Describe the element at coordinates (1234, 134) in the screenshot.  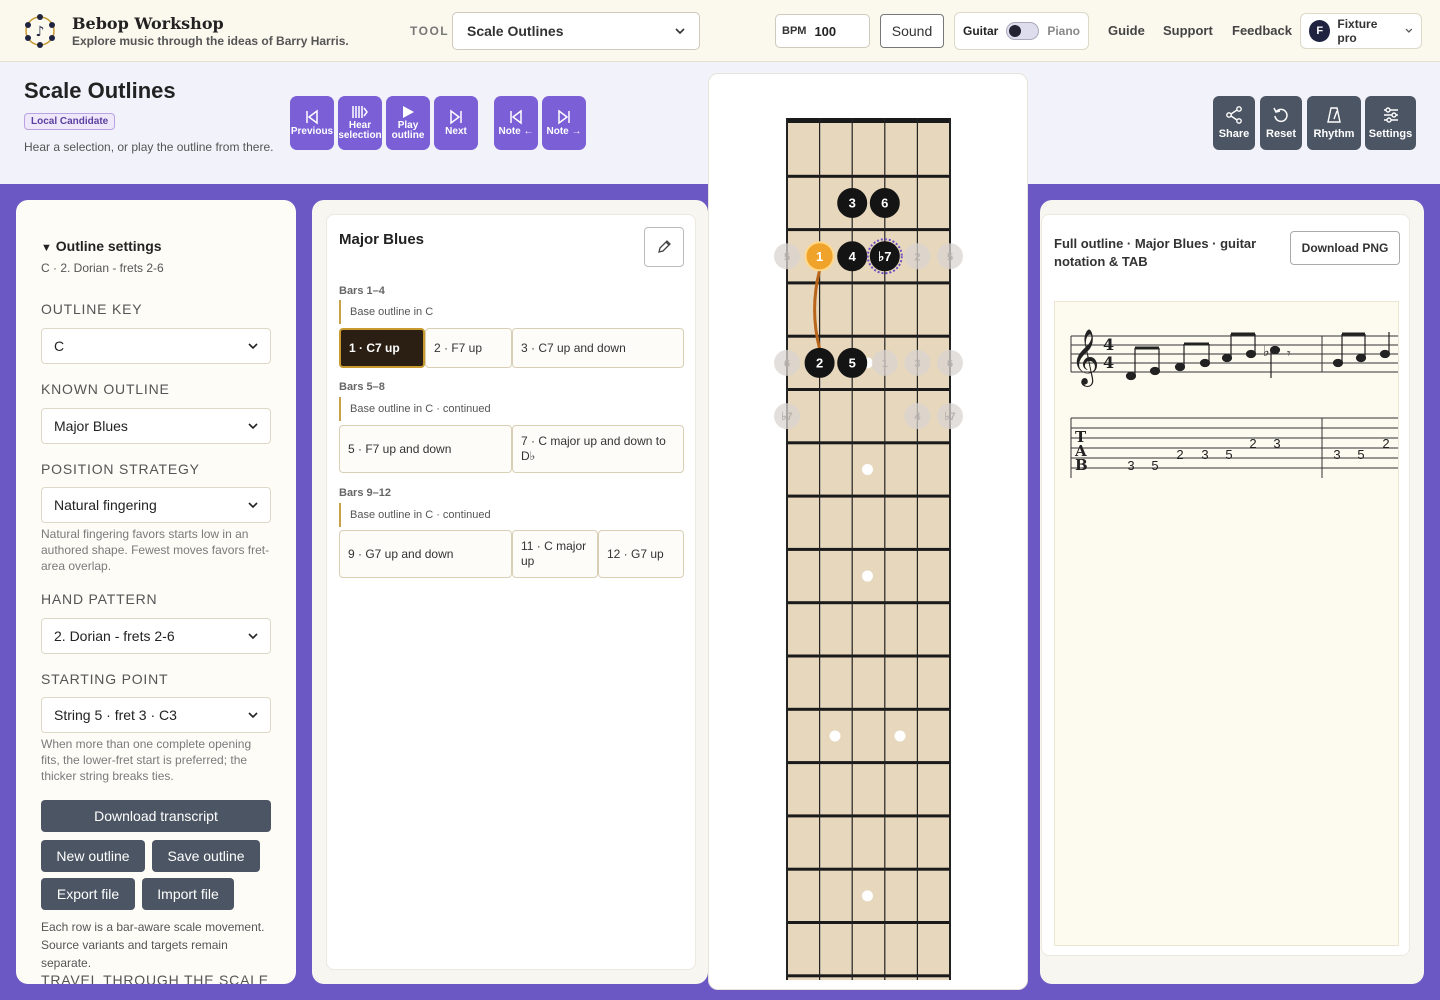
I see `share-label: Share` at that location.